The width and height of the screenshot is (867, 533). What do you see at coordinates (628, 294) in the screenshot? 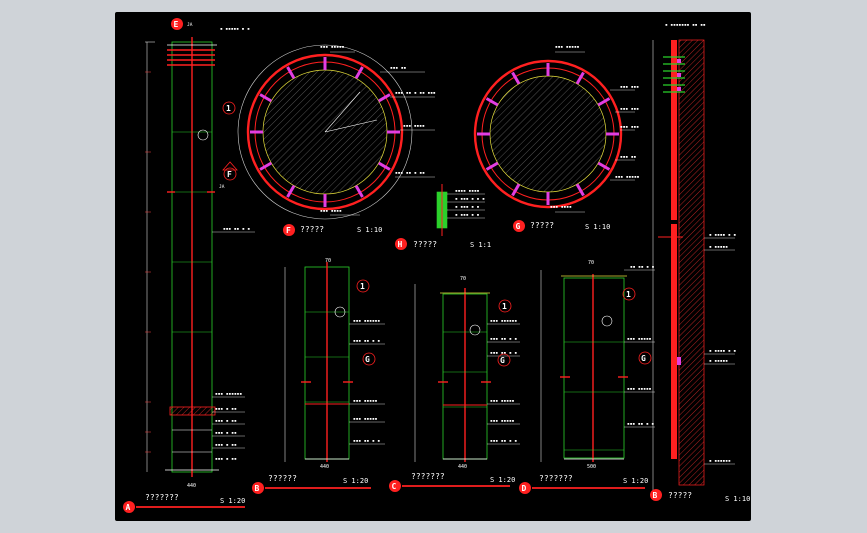
I see `marker-1-d: 1` at bounding box center [628, 294].